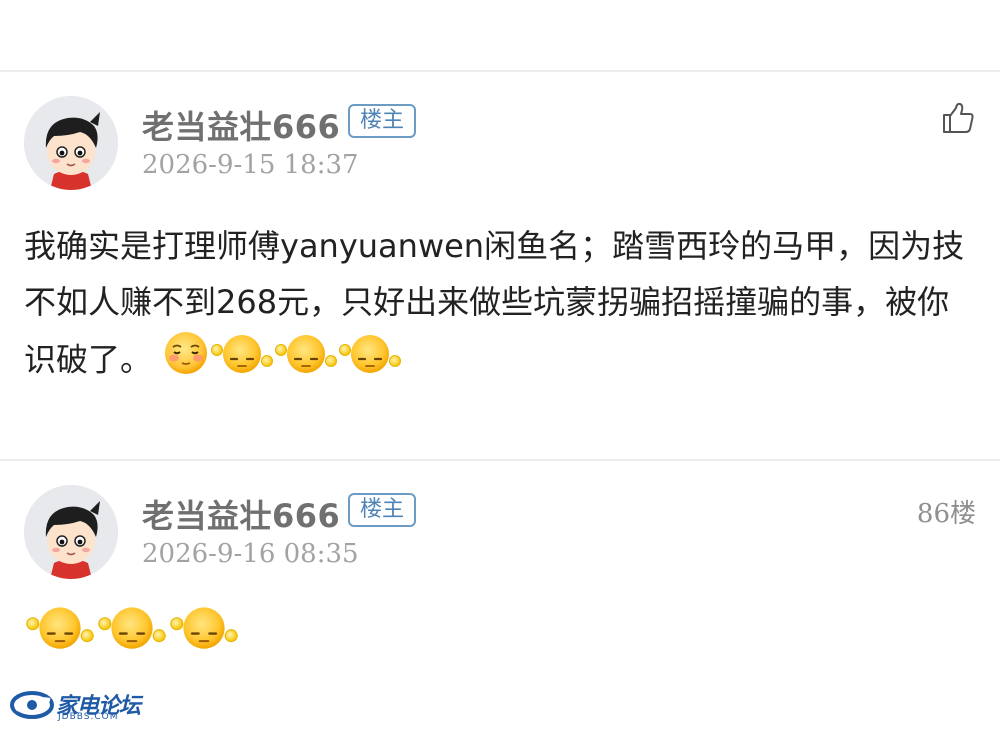 The image size is (1000, 730). Describe the element at coordinates (250, 165) in the screenshot. I see `timestamp: 2026-9-15 18:37` at that location.